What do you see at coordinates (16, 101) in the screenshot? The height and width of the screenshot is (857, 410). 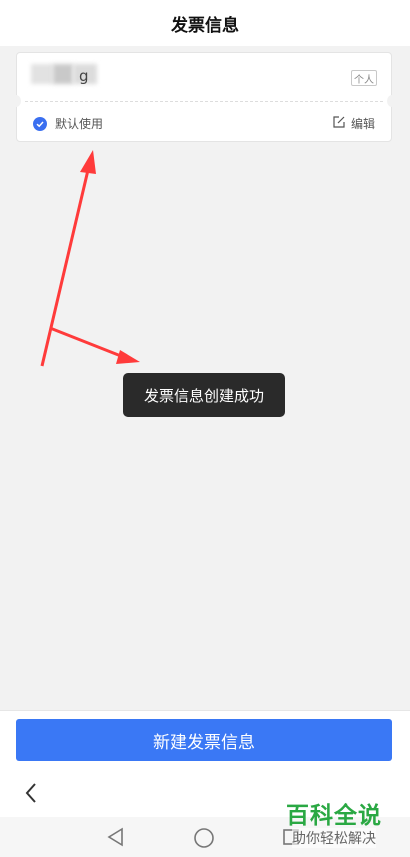 I see `card-notch-left` at bounding box center [16, 101].